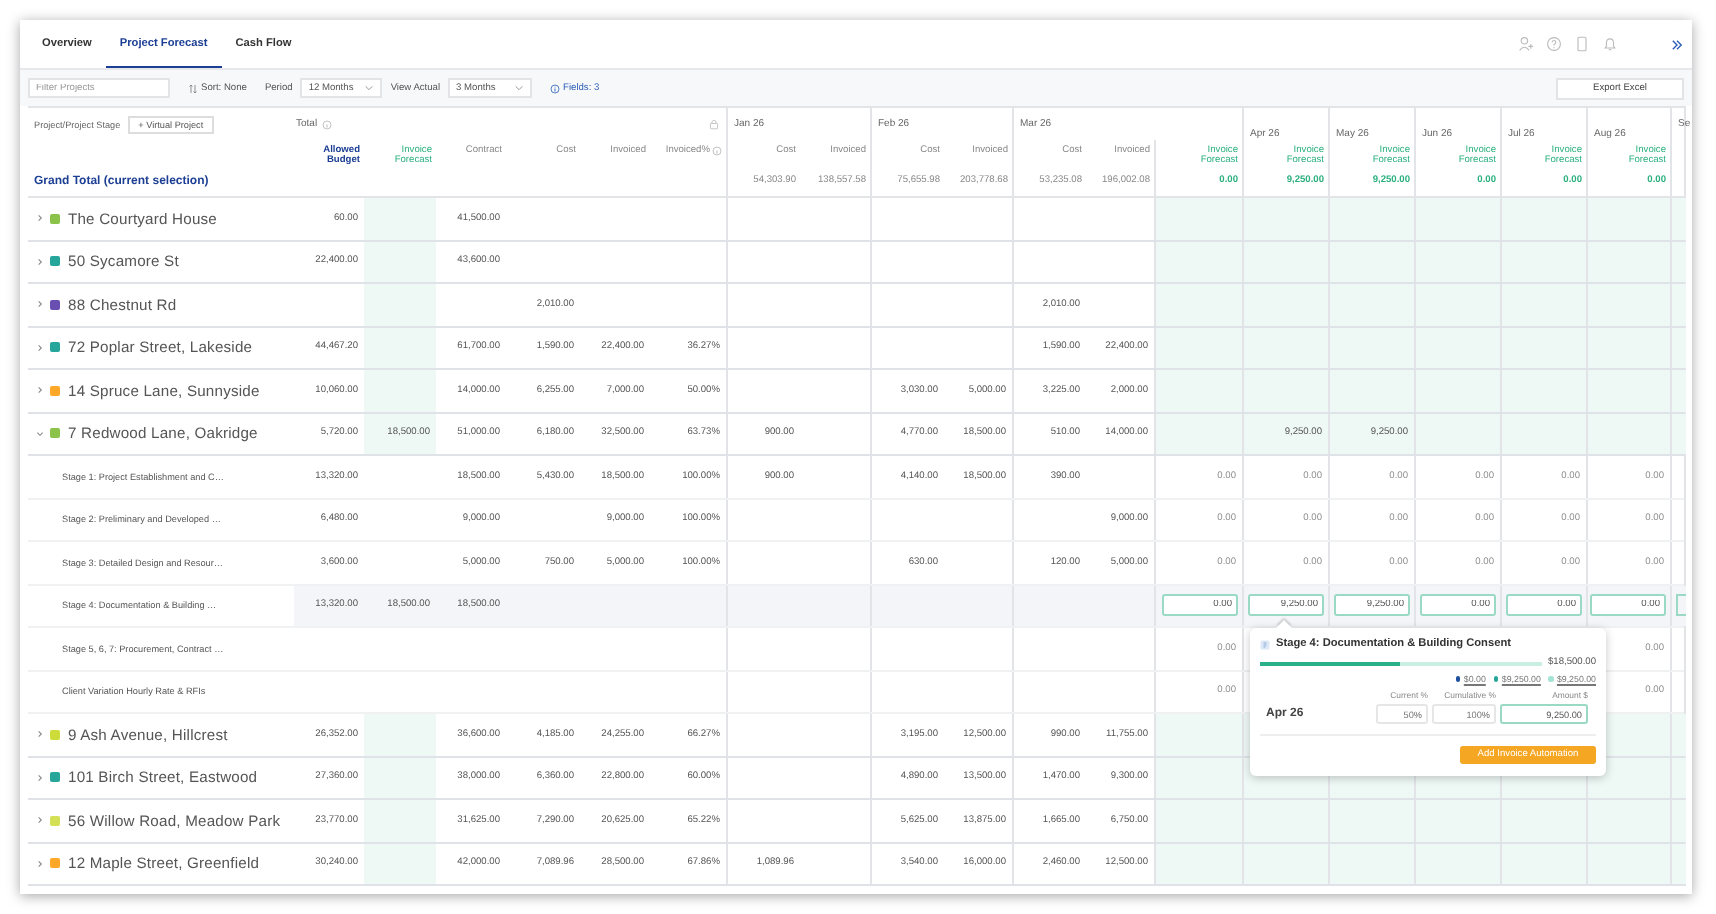  I want to click on document-icon, so click(1265, 644).